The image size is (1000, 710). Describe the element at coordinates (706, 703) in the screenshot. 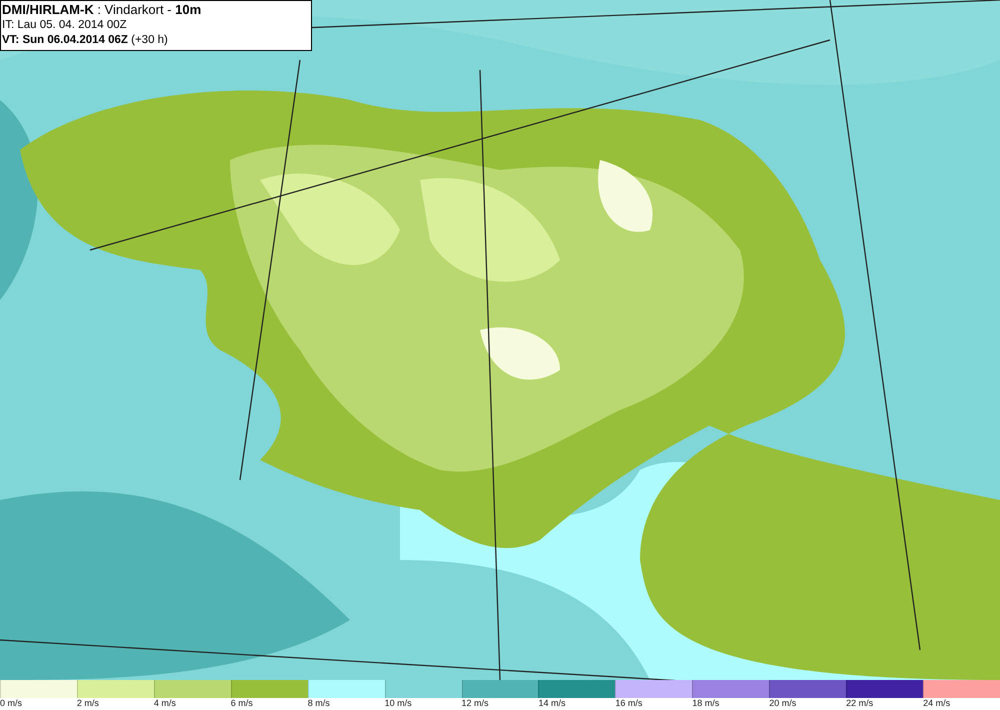

I see `legend-label: 18 m/s` at that location.